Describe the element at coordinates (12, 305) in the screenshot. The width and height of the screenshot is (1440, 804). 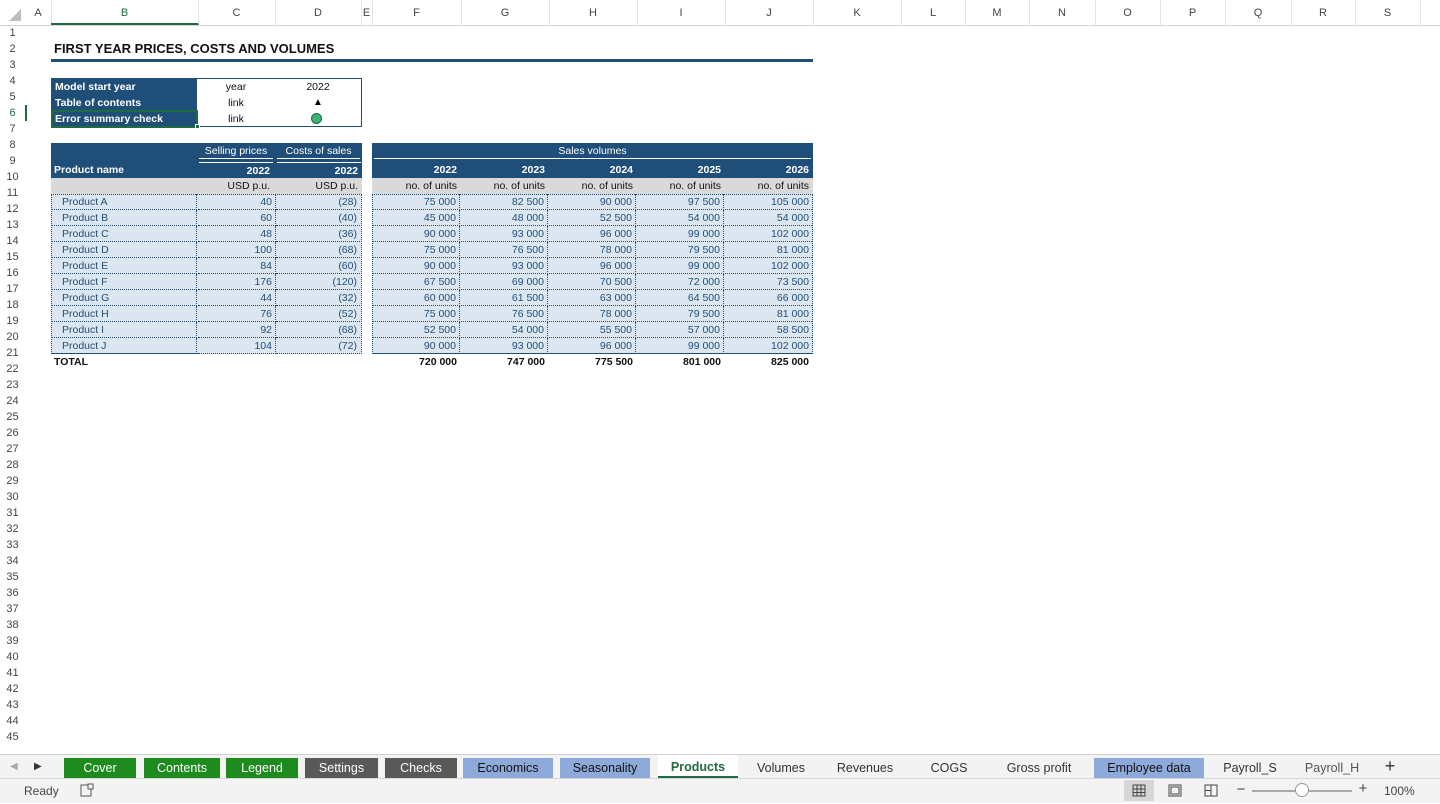
I see `row-header-18: 18` at that location.